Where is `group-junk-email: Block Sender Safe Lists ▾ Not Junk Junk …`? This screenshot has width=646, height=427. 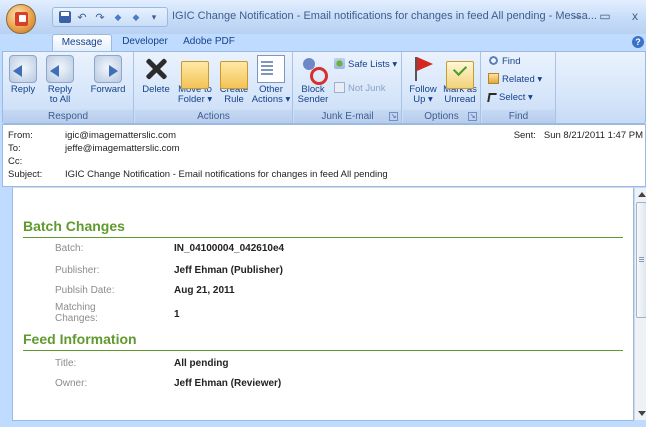
group-junk-email: Block Sender Safe Lists ▾ Not Junk Junk … is located at coordinates (348, 87).